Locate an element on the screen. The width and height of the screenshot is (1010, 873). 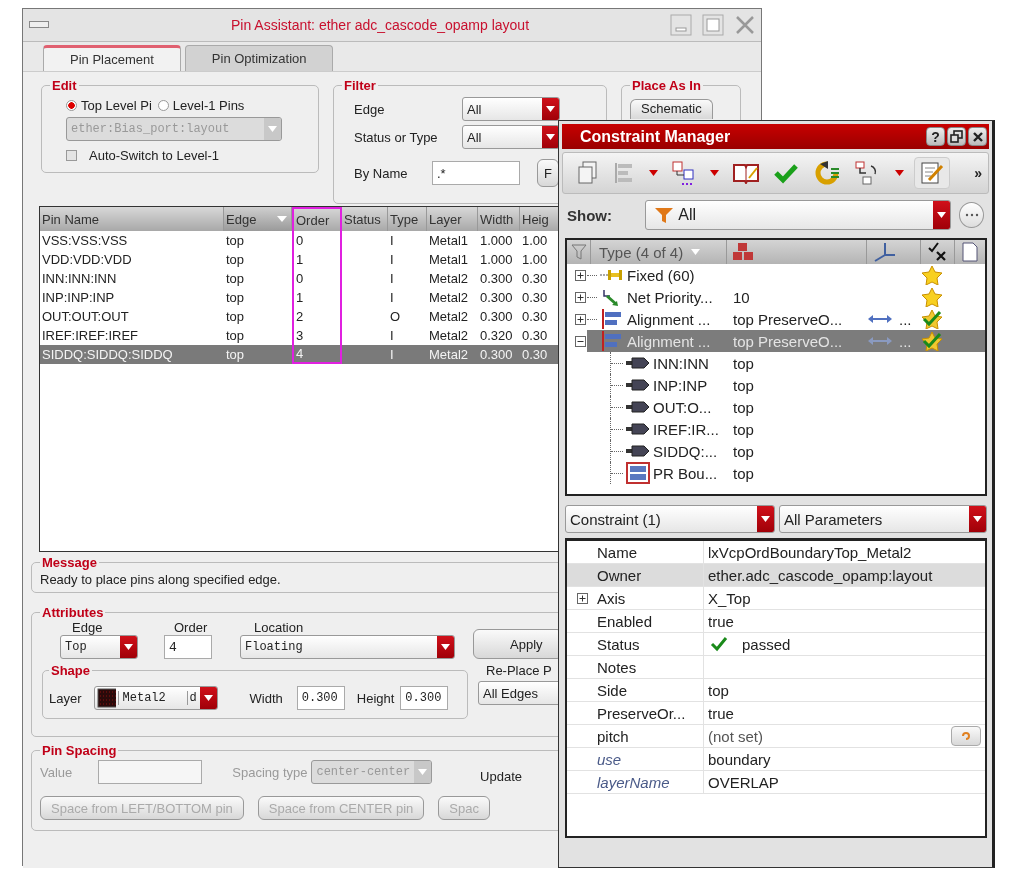
check-cross-icon is located at coordinates (937, 252).